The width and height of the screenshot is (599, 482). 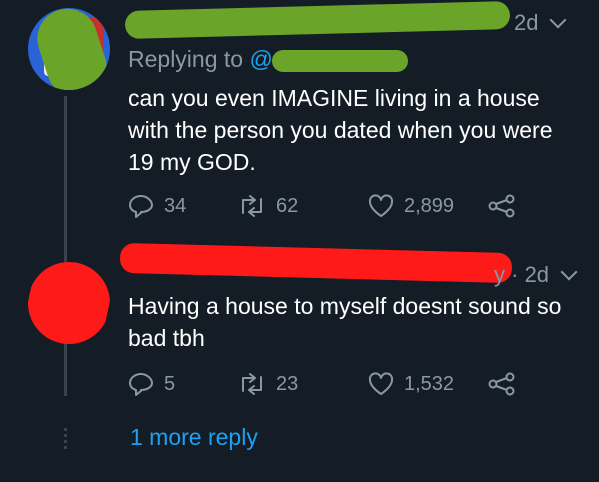 What do you see at coordinates (521, 275) in the screenshot?
I see `timestamp: y · 2d` at bounding box center [521, 275].